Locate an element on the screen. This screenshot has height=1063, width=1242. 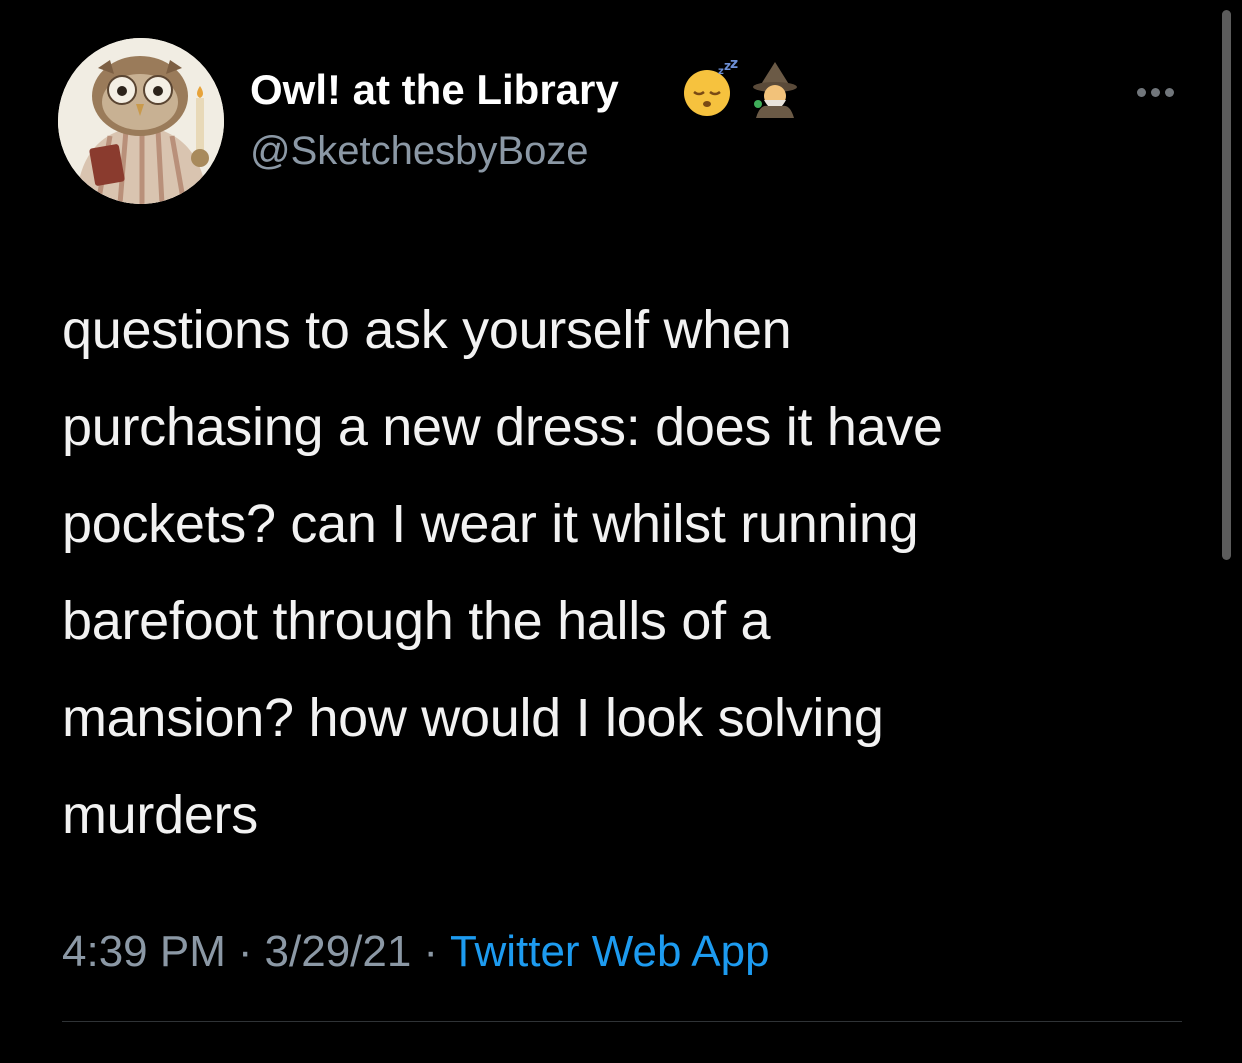
divider is located at coordinates (622, 1021).